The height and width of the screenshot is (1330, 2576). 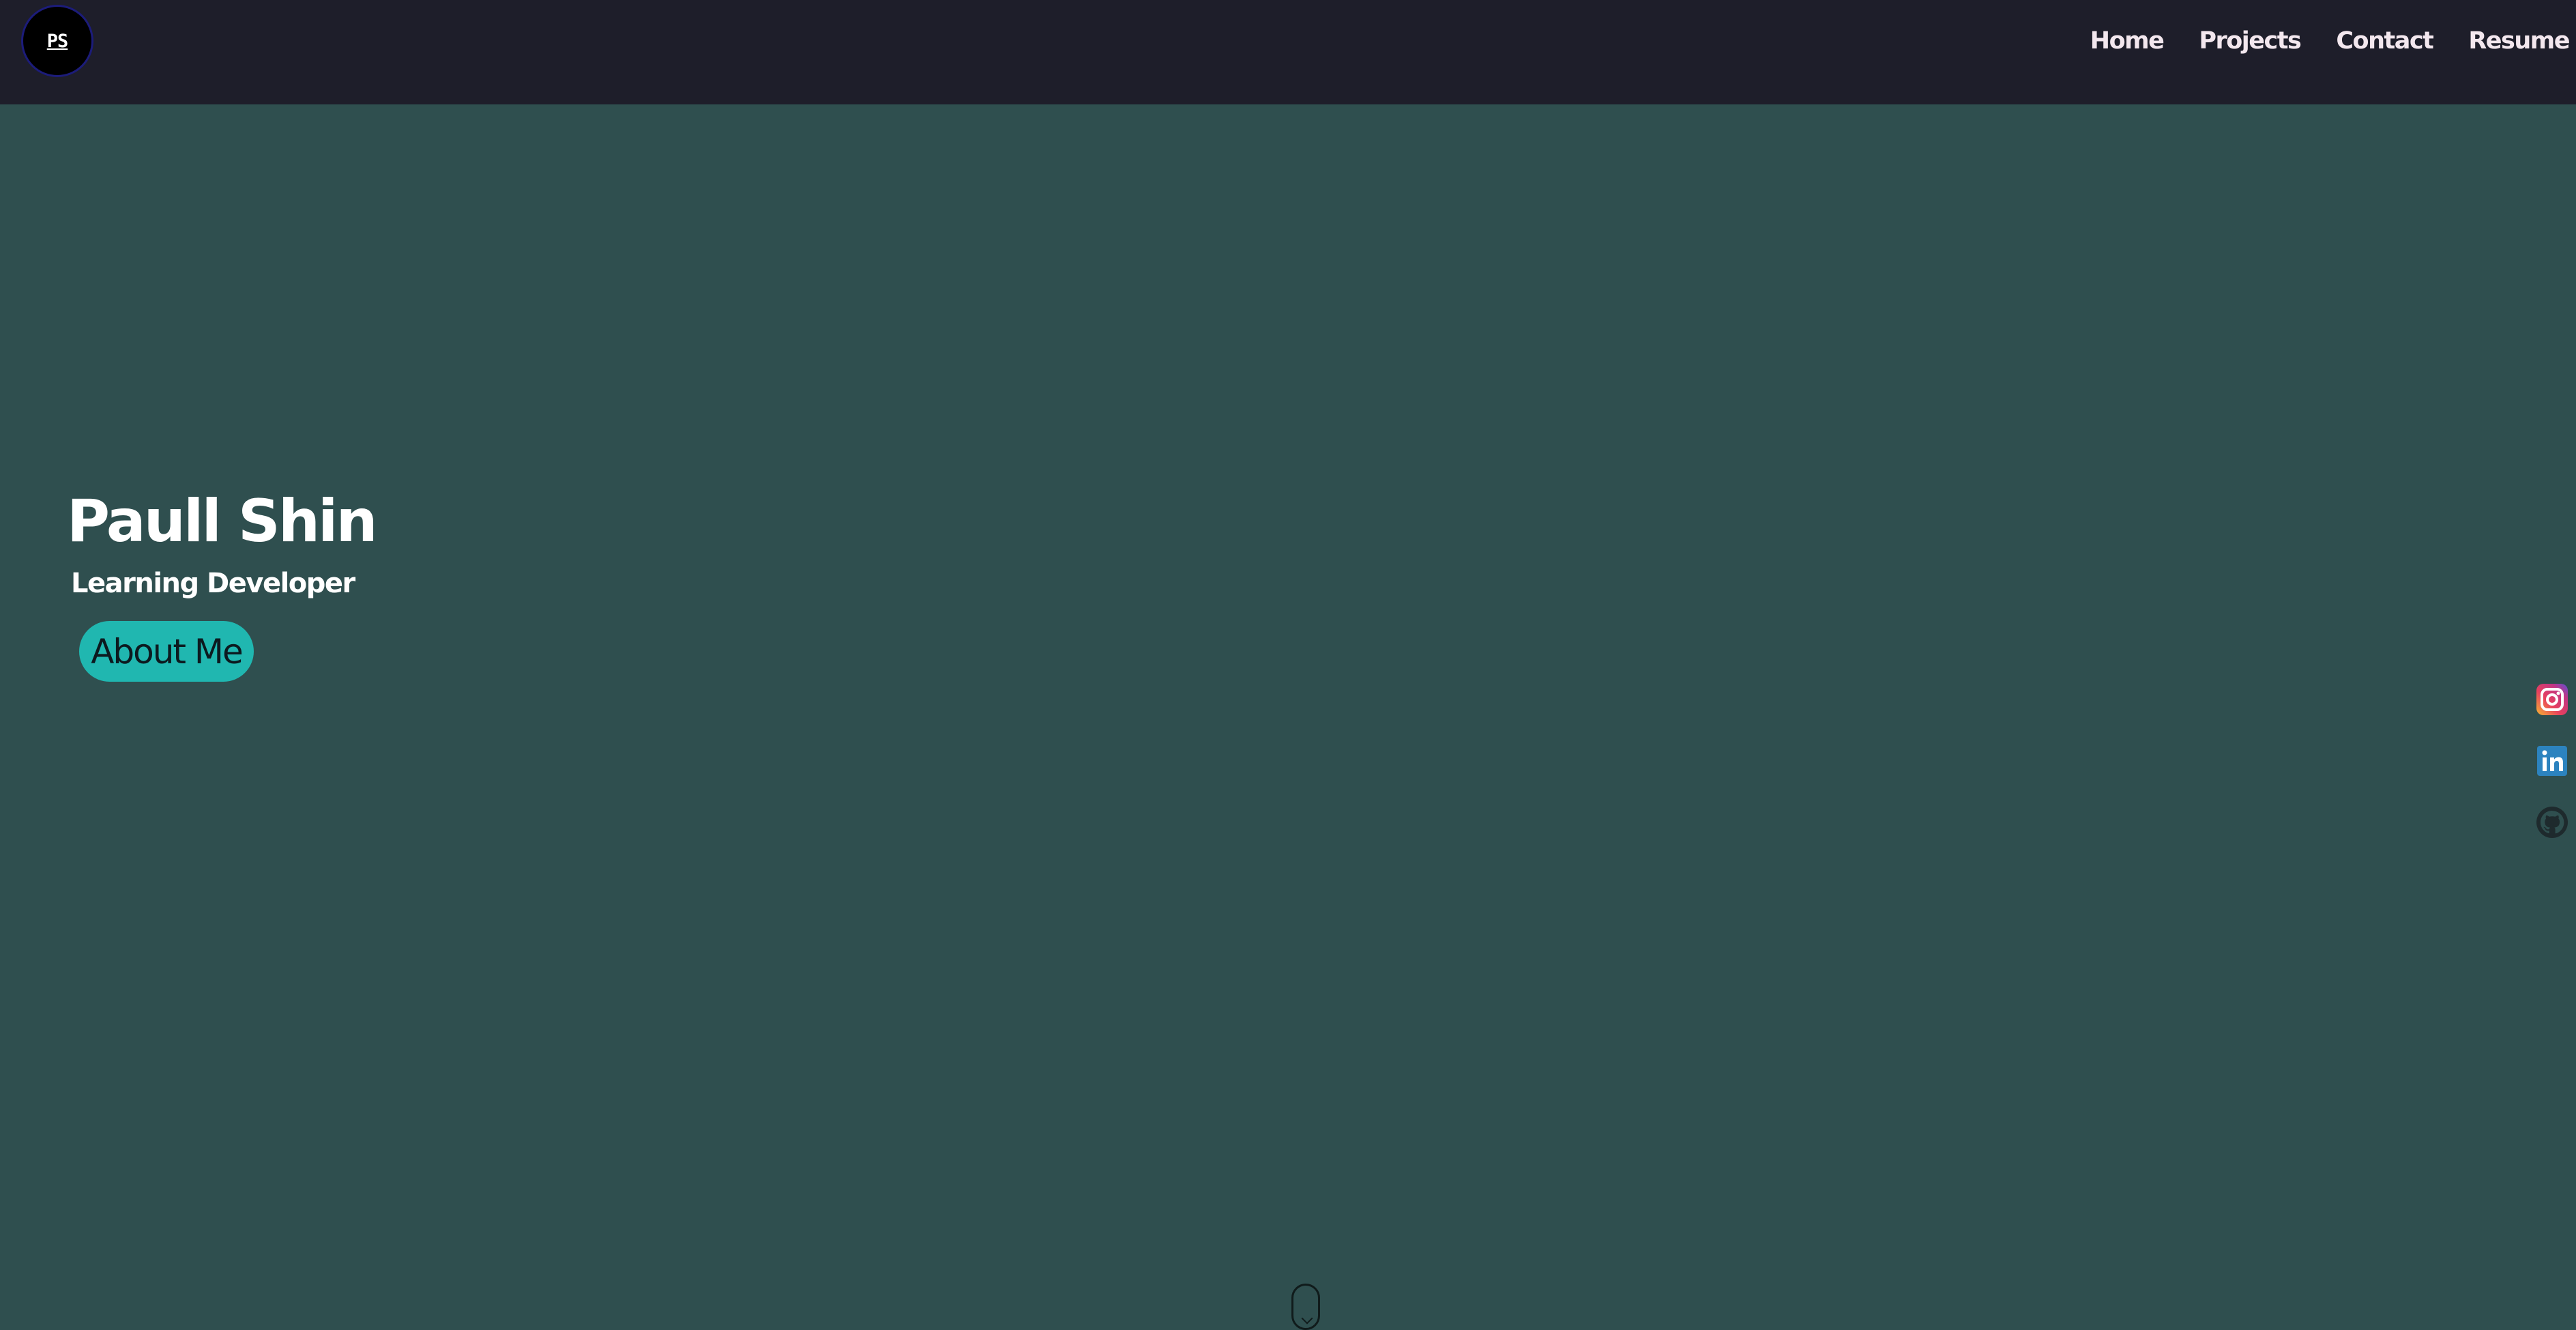 I want to click on github-icon, so click(x=2552, y=822).